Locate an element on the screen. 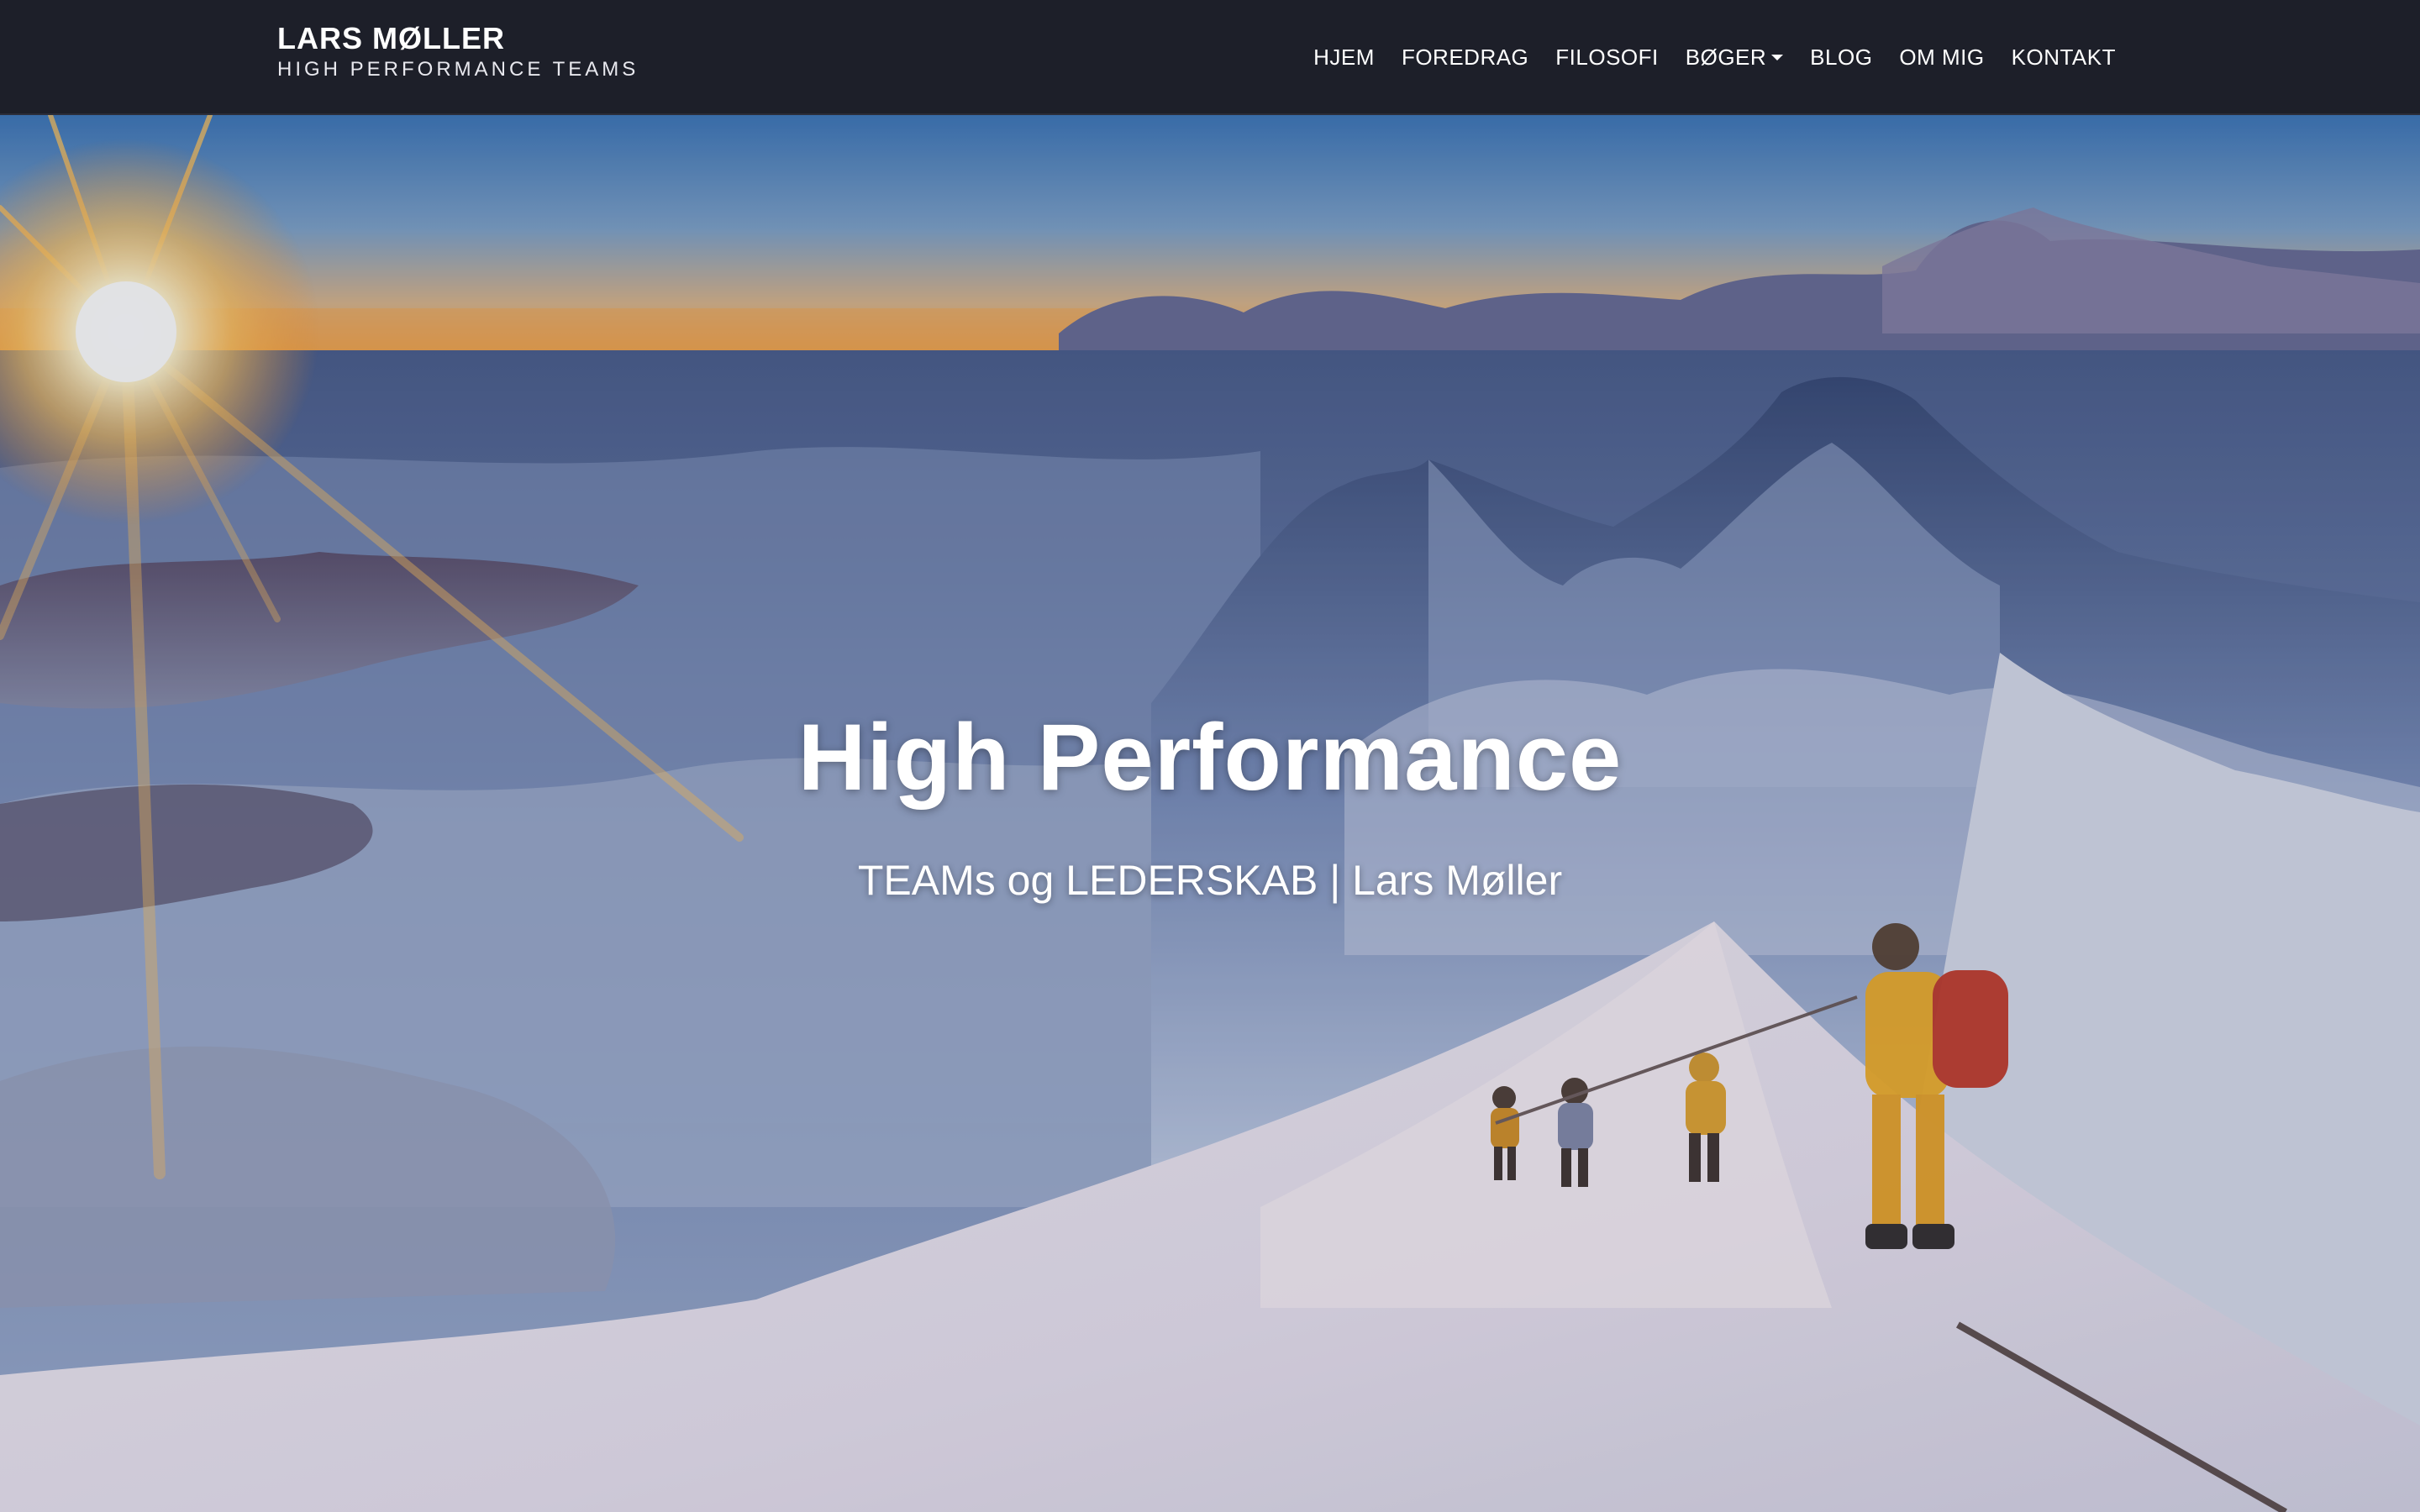 The width and height of the screenshot is (2420, 1512). nav-item-hjem: HJEM is located at coordinates (1344, 58).